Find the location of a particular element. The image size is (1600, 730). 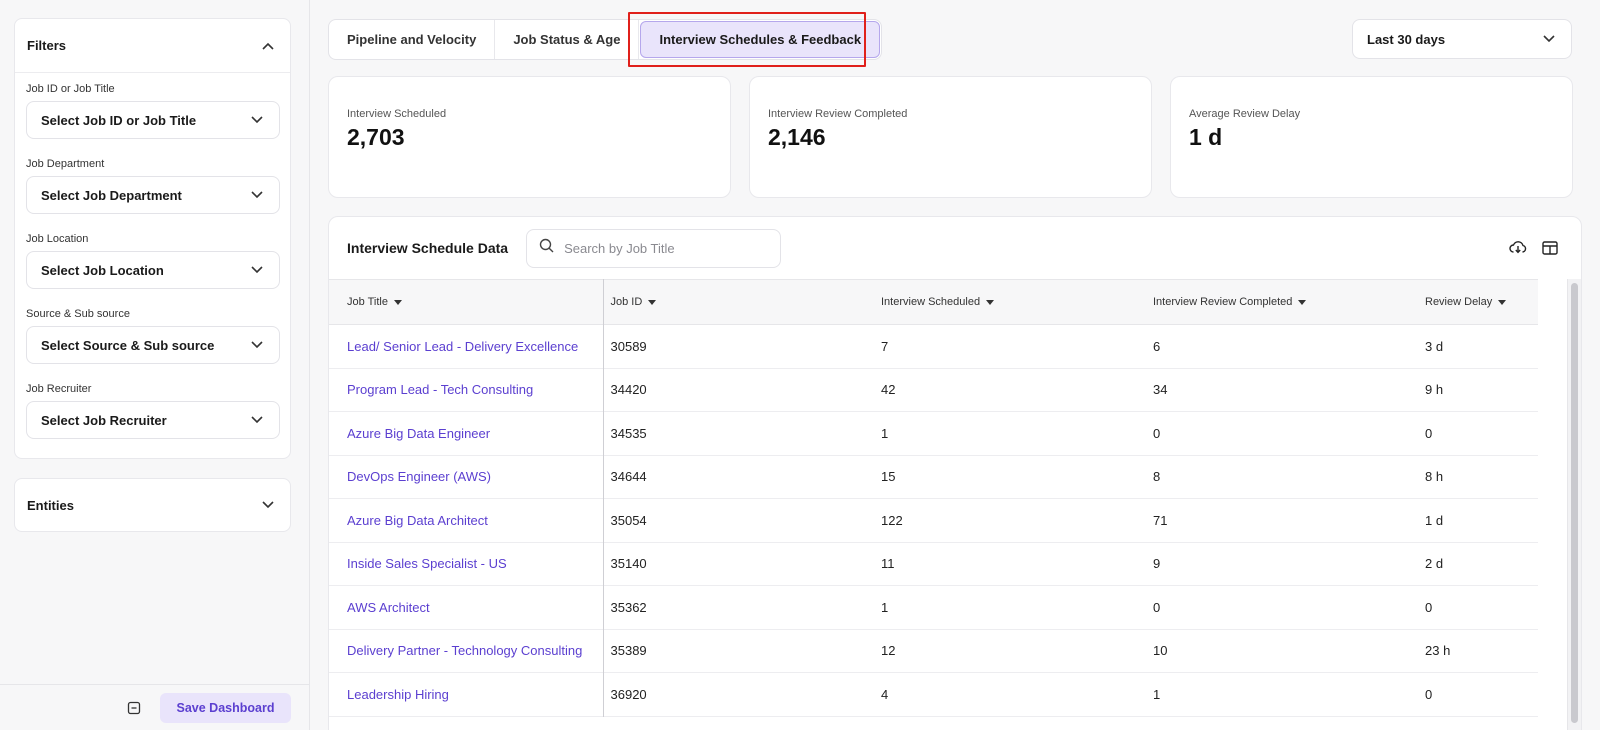

kpi-average-review-delay: Average Review Delay 1 d is located at coordinates (1371, 137).